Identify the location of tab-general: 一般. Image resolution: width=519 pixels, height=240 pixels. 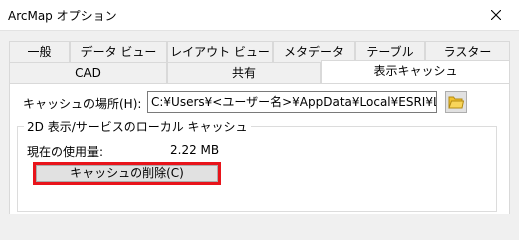
(39, 51).